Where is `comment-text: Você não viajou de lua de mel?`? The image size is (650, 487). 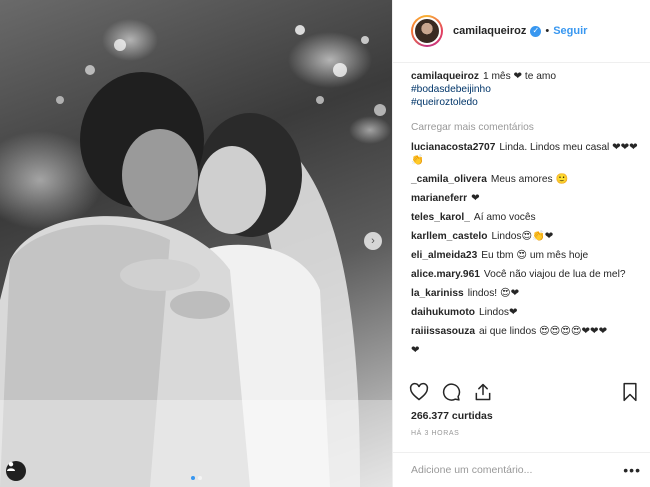 comment-text: Você não viajou de lua de mel? is located at coordinates (554, 274).